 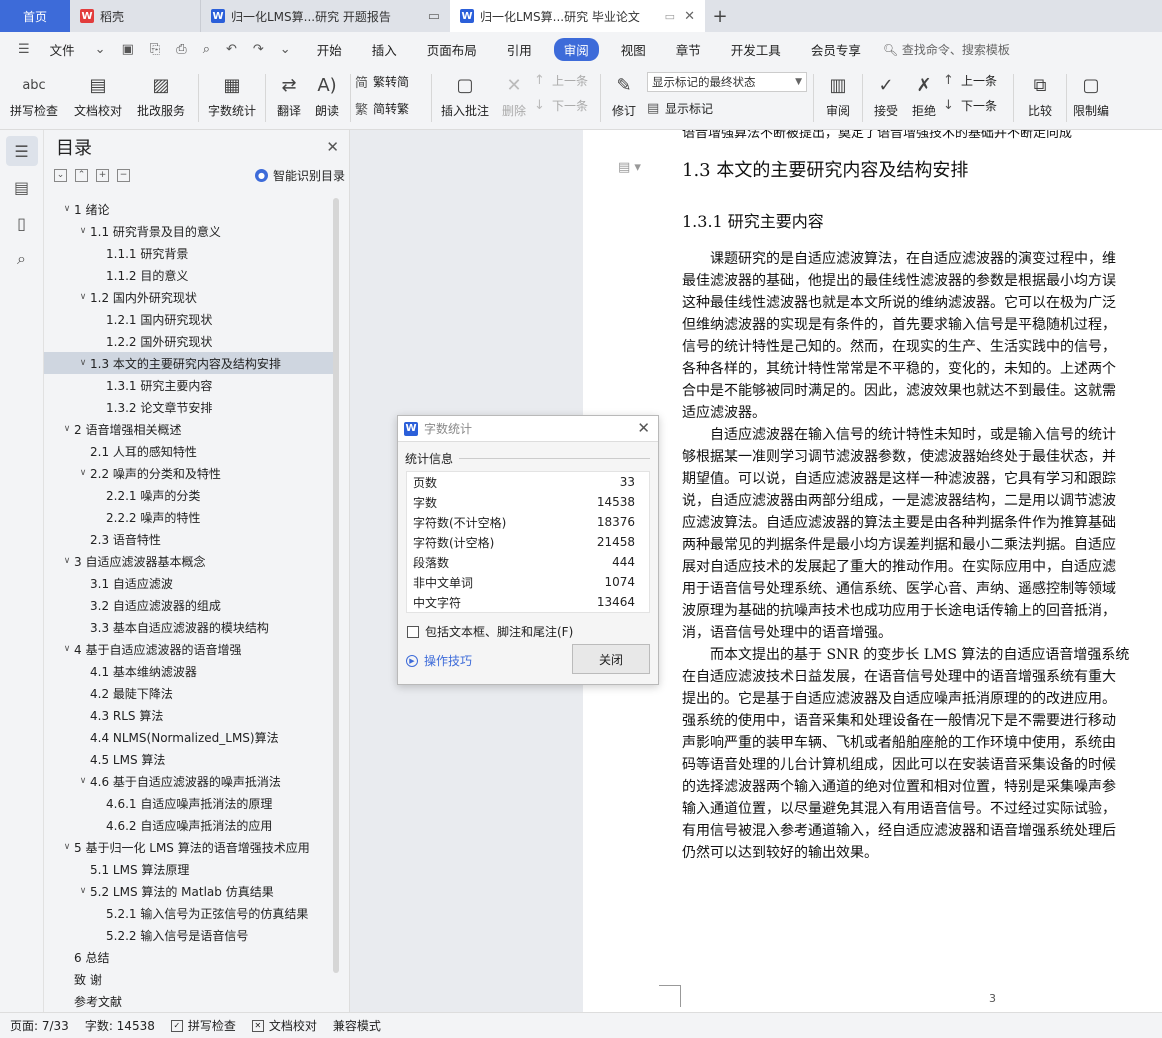 What do you see at coordinates (189, 869) in the screenshot?
I see `toc-item: 5.1 LMS 算法原理` at bounding box center [189, 869].